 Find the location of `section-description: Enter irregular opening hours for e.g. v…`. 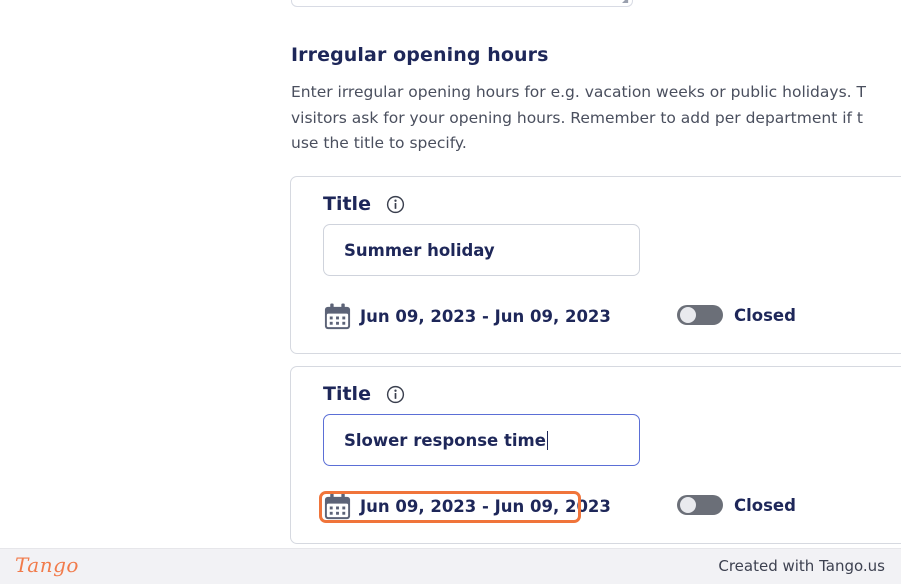

section-description: Enter irregular opening hours for e.g. v… is located at coordinates (596, 118).